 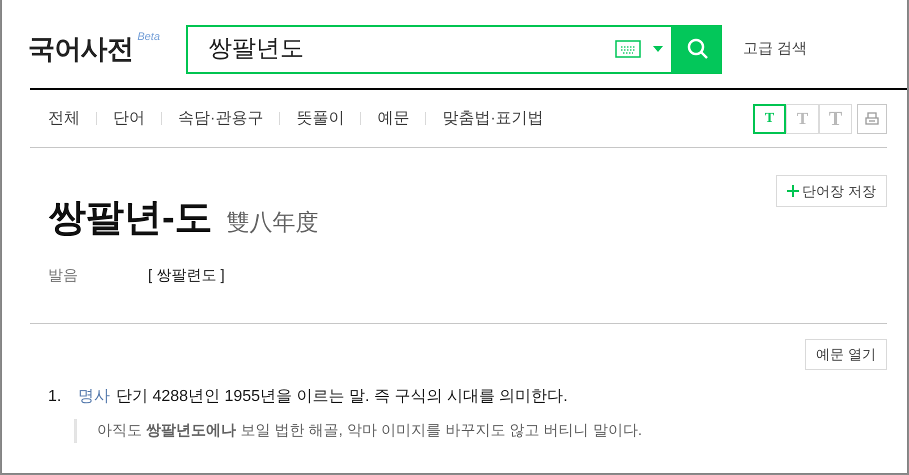 What do you see at coordinates (342, 397) in the screenshot?
I see `definition-text: 단기 4288년인 1955년을 이르는 말. 즉 구식의 시대를 의미한다.` at bounding box center [342, 397].